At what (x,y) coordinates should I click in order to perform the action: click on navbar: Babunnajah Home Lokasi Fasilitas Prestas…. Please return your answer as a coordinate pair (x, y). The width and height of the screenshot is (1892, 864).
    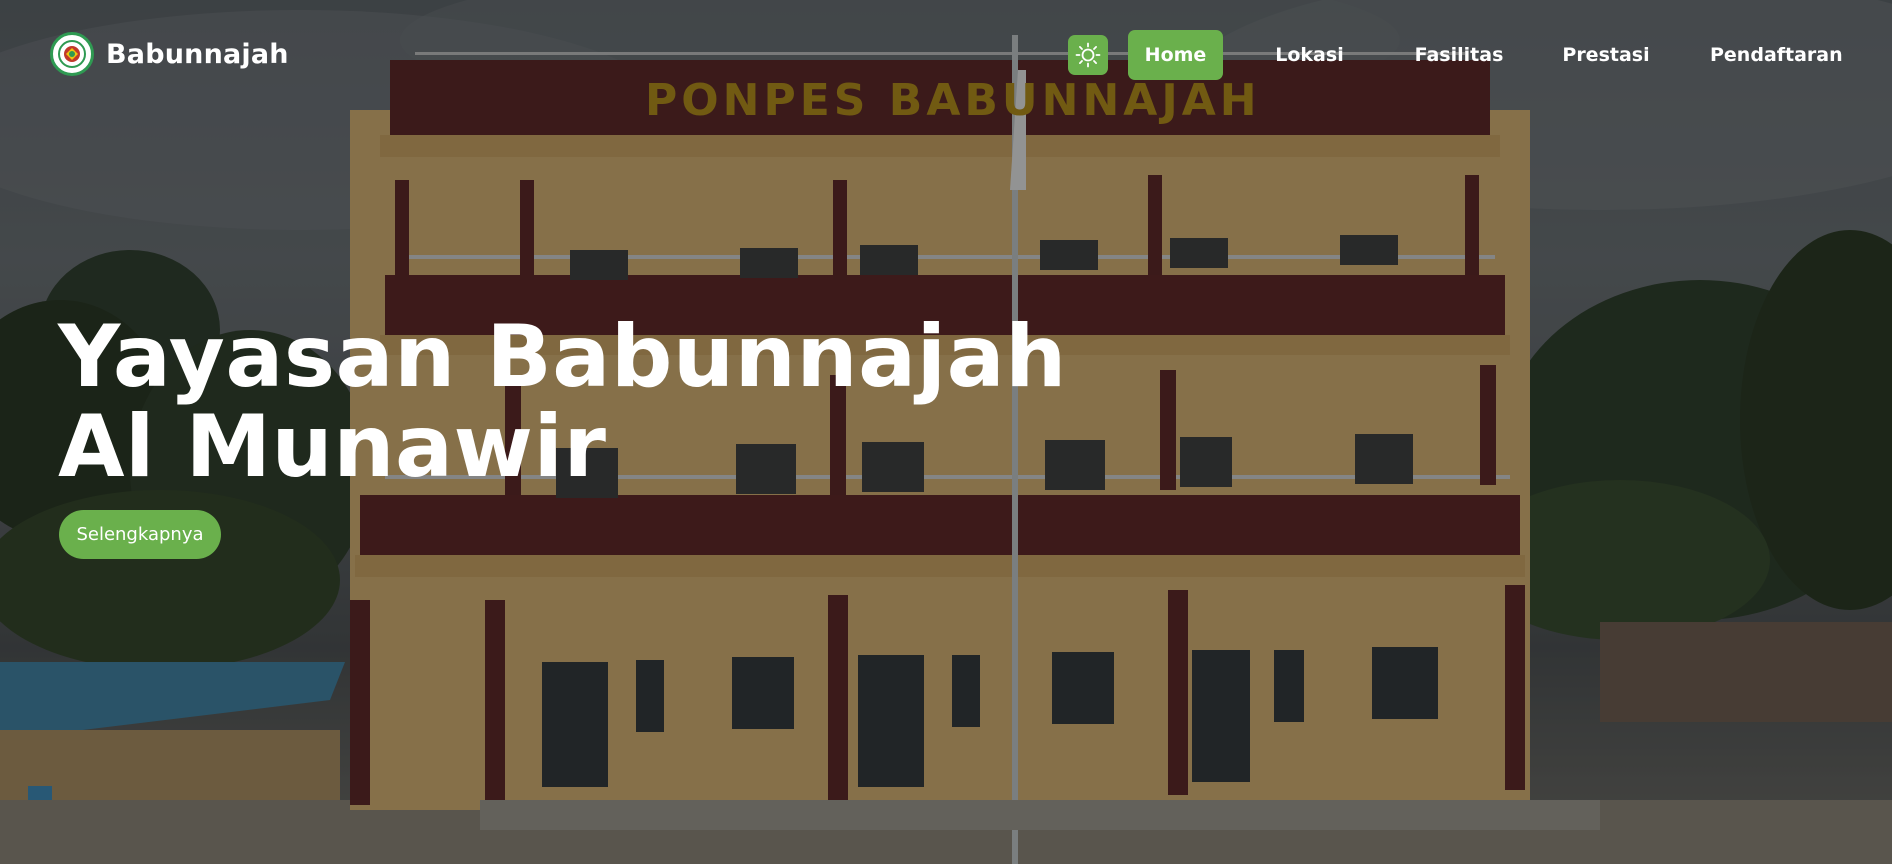
    Looking at the image, I should click on (946, 56).